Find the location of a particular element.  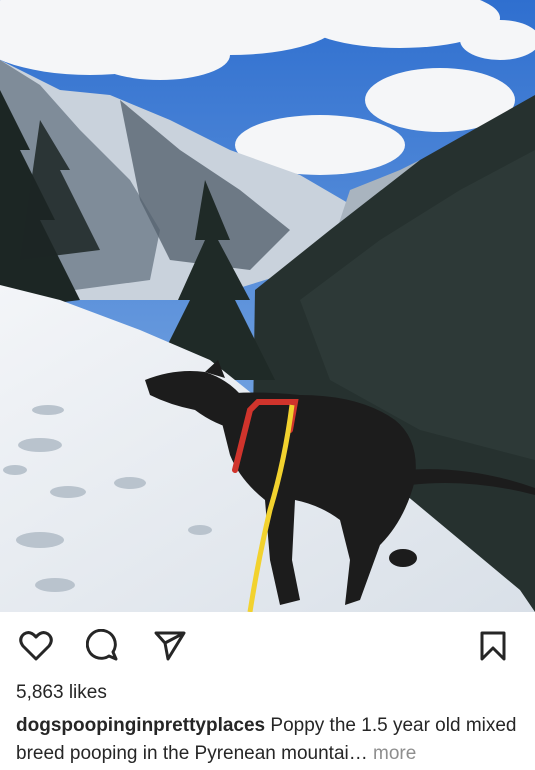

like-button is located at coordinates (36, 646).